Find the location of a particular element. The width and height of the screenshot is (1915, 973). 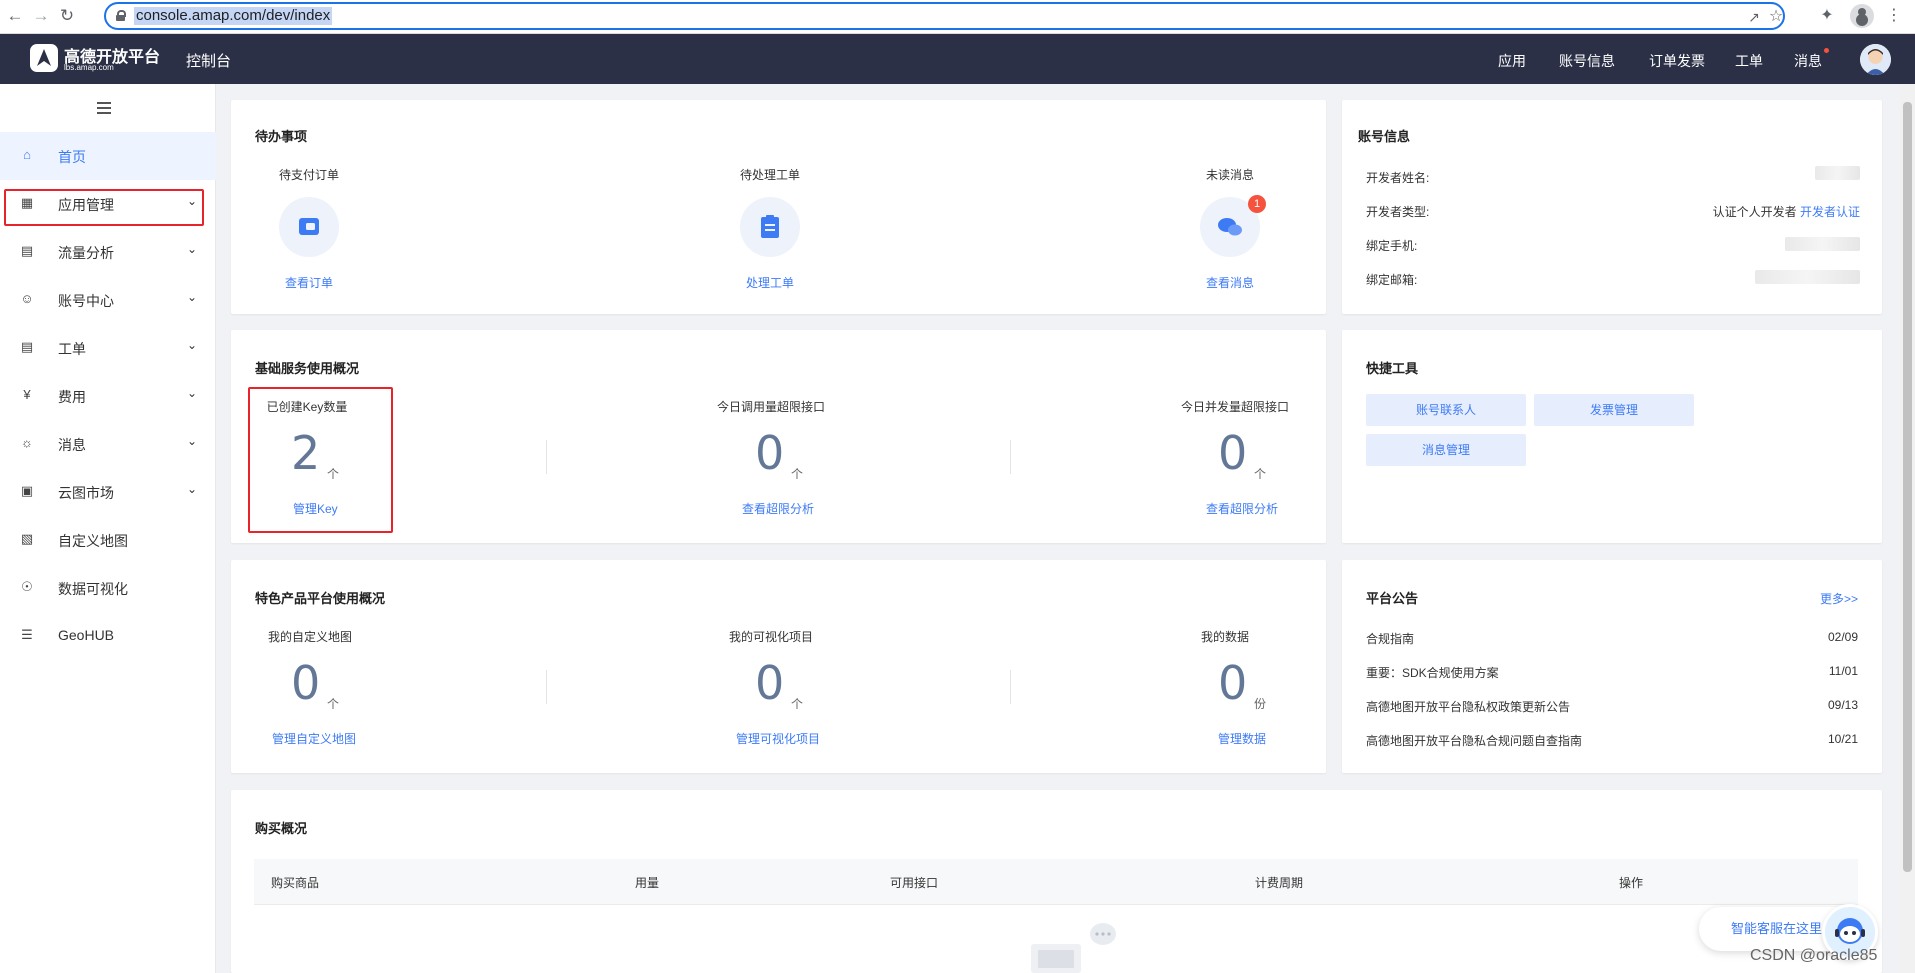

call-limit-unit: 个 is located at coordinates (797, 474).